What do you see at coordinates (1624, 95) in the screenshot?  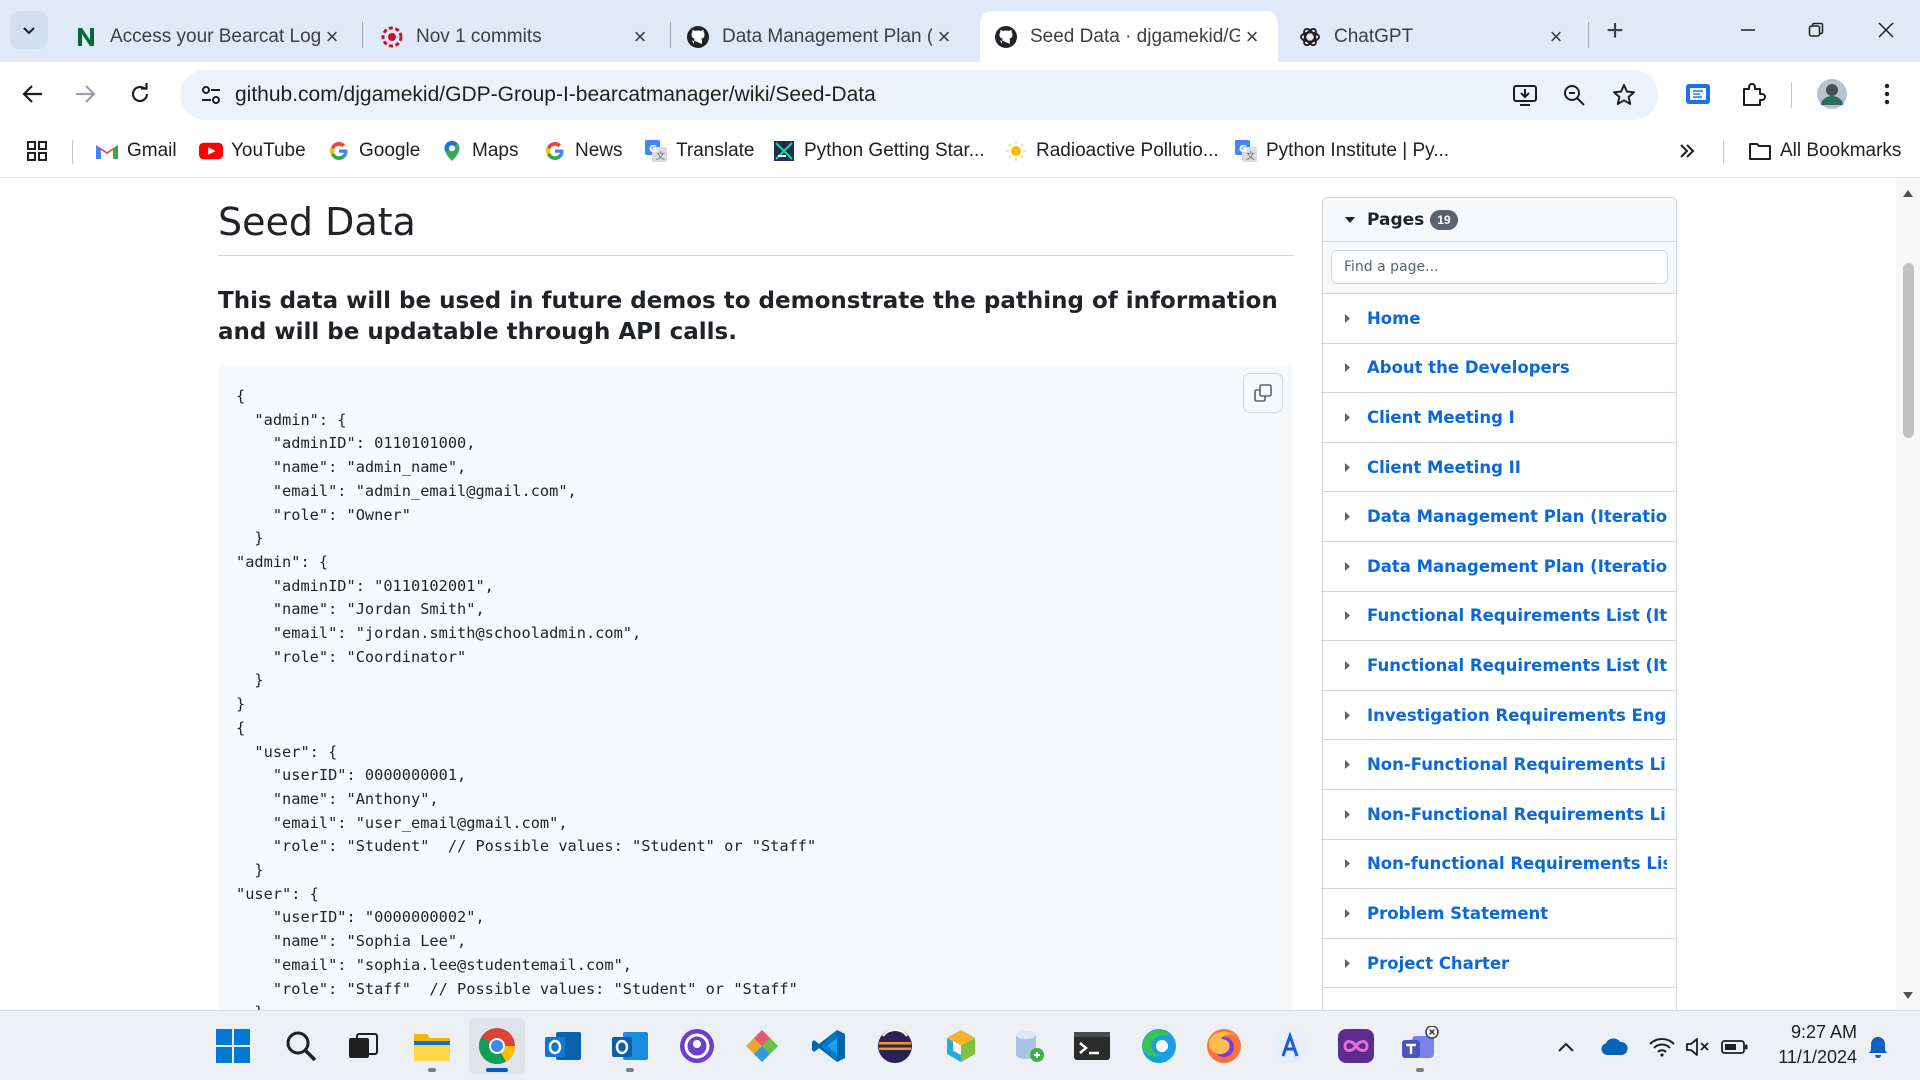 I see `bookmark-star-icon` at bounding box center [1624, 95].